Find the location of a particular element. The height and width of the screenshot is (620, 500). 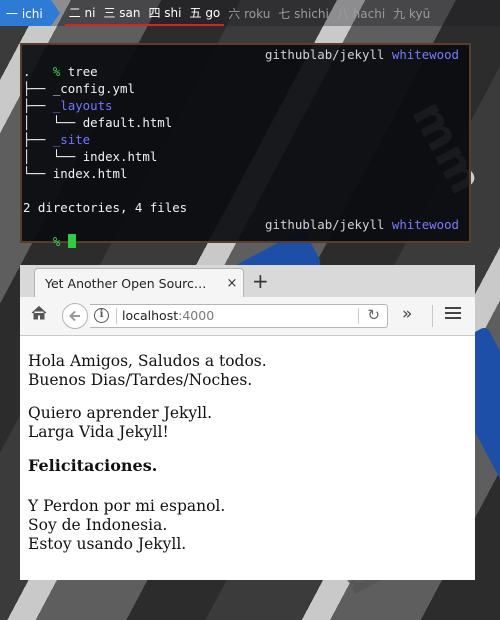

home-icon is located at coordinates (39, 316).